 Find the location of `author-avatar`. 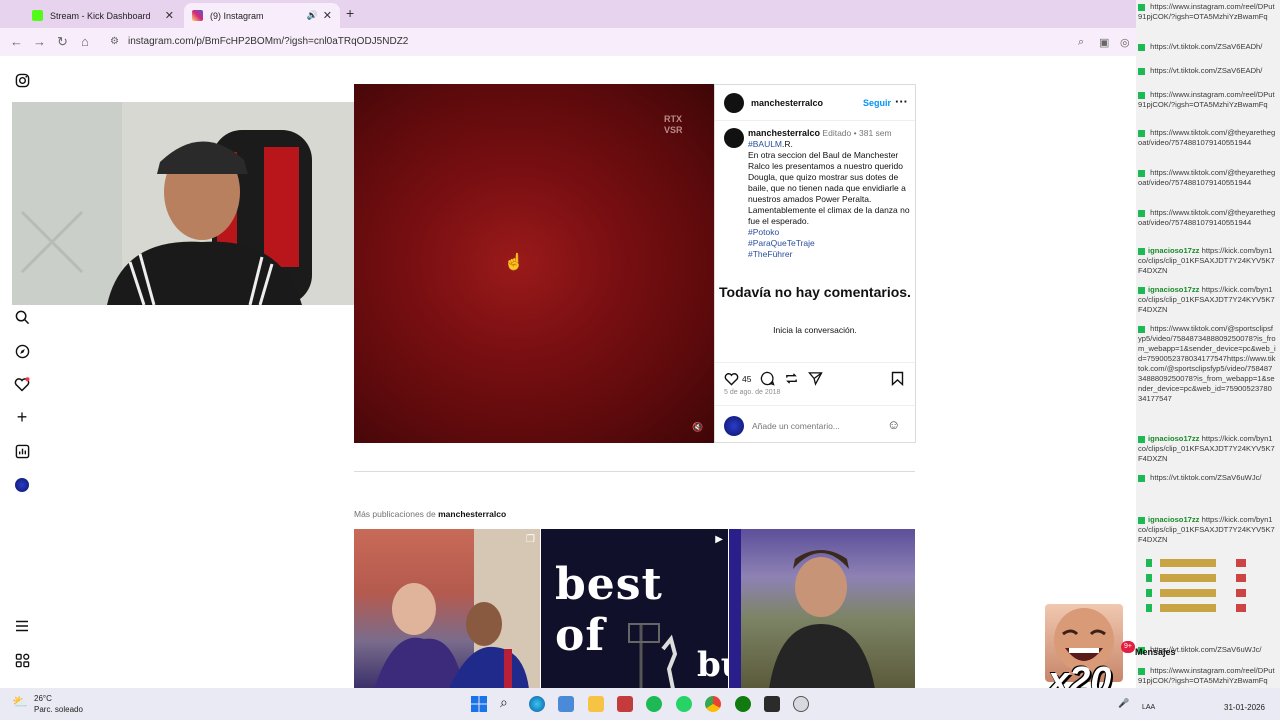

author-avatar is located at coordinates (734, 103).